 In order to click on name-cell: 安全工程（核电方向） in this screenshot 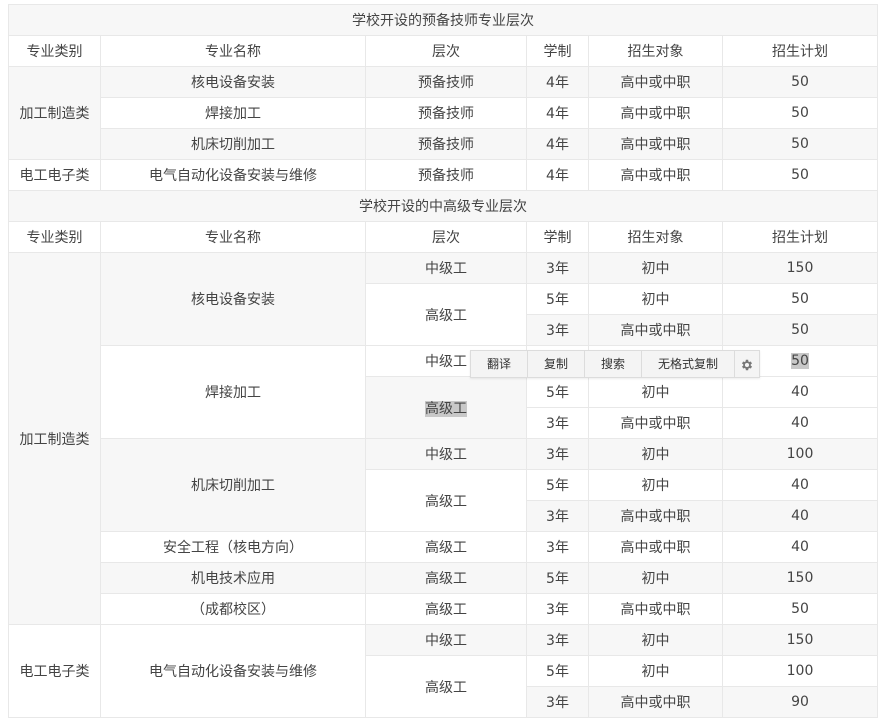, I will do `click(233, 547)`.